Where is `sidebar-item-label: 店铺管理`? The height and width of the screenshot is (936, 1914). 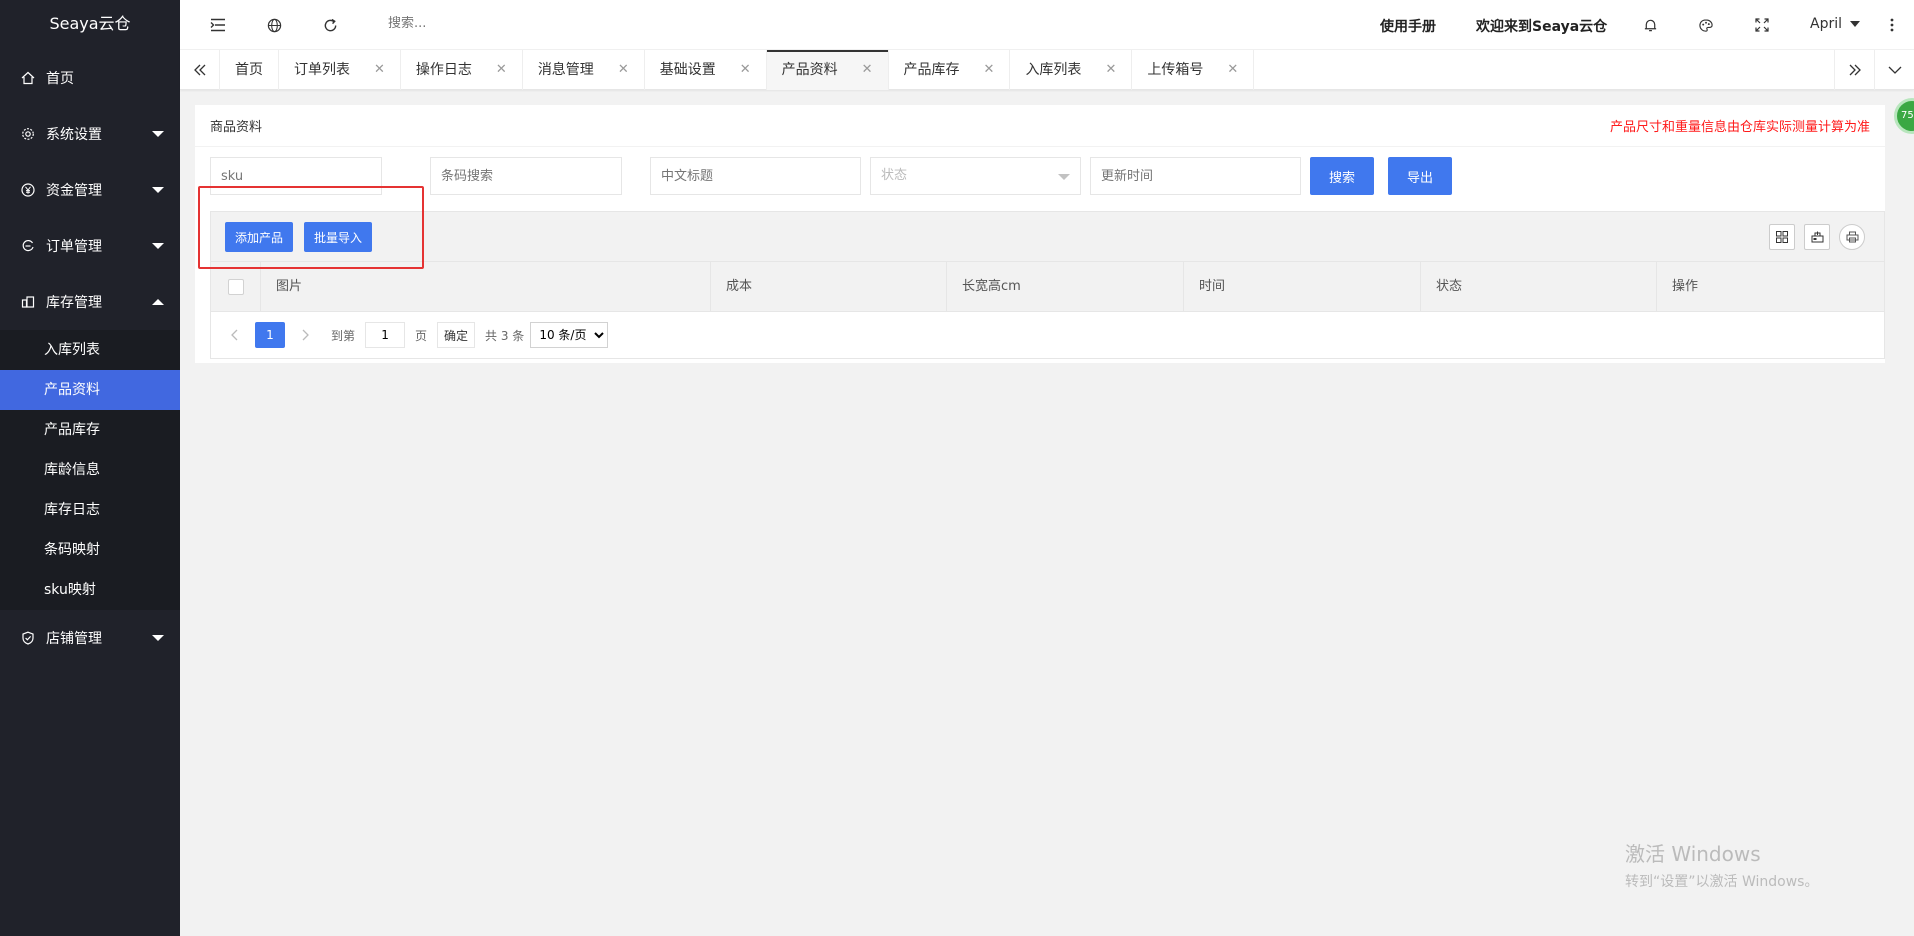 sidebar-item-label: 店铺管理 is located at coordinates (74, 639).